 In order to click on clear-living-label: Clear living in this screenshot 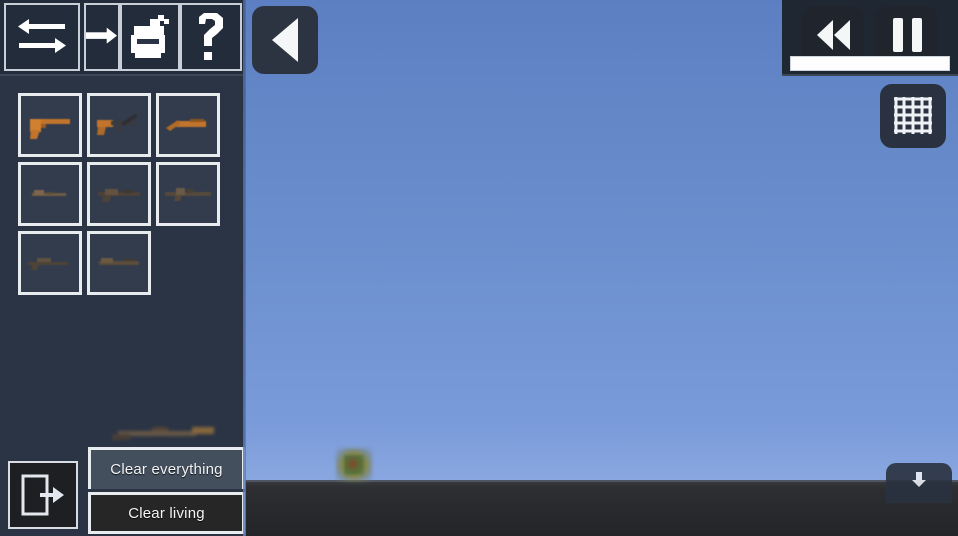, I will do `click(166, 513)`.